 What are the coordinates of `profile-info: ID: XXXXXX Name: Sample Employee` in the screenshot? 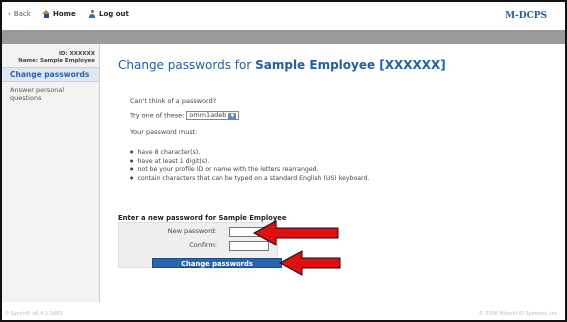 It's located at (50, 58).